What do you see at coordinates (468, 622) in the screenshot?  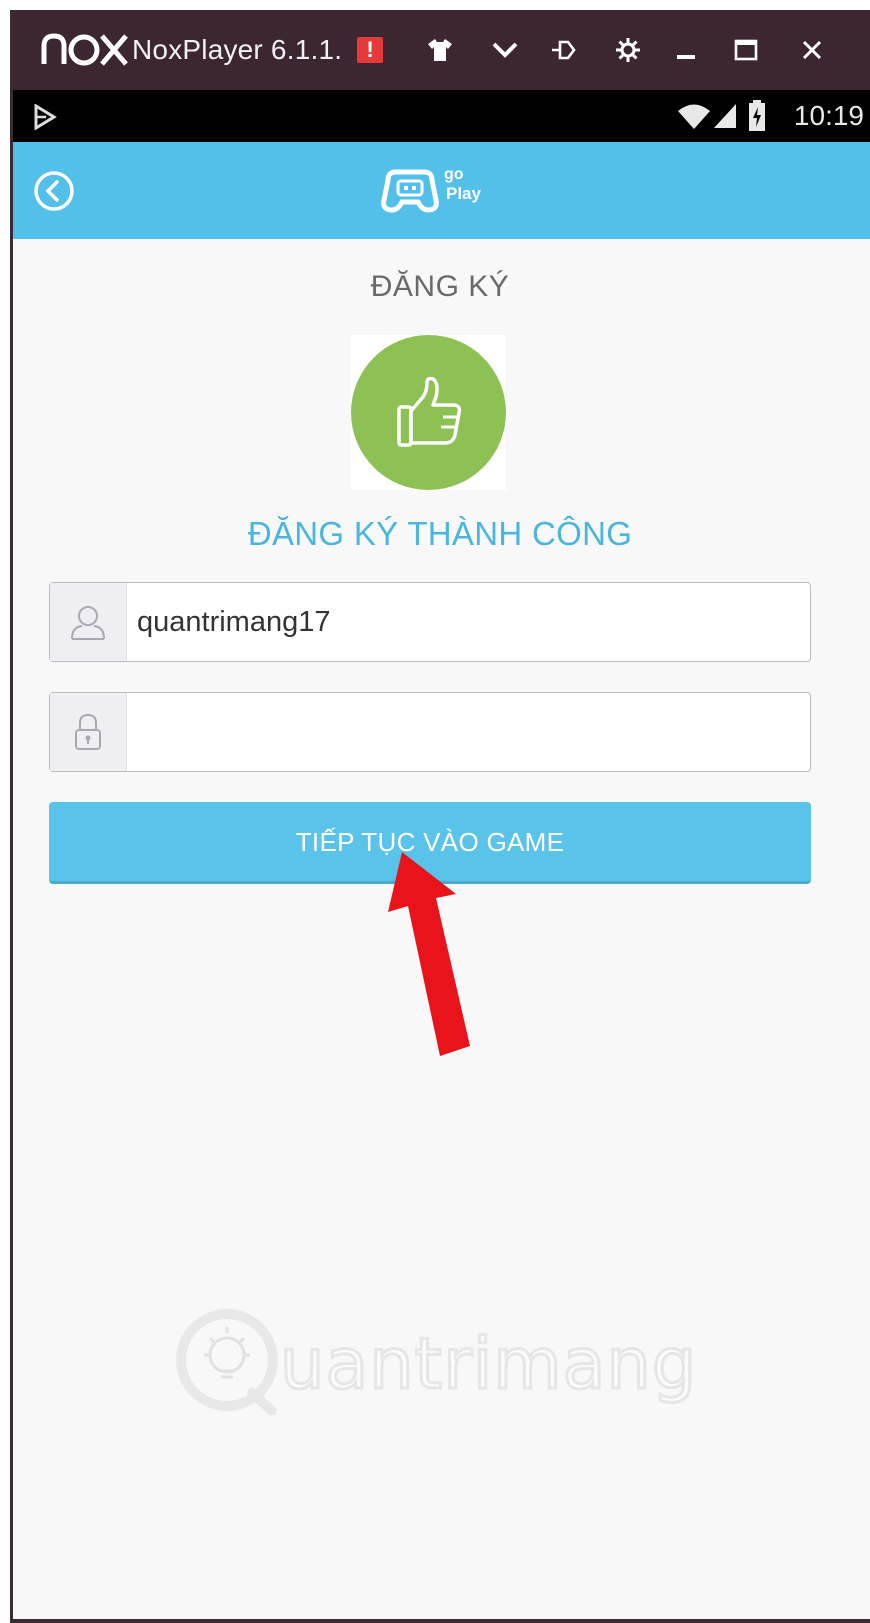 I see `username-input` at bounding box center [468, 622].